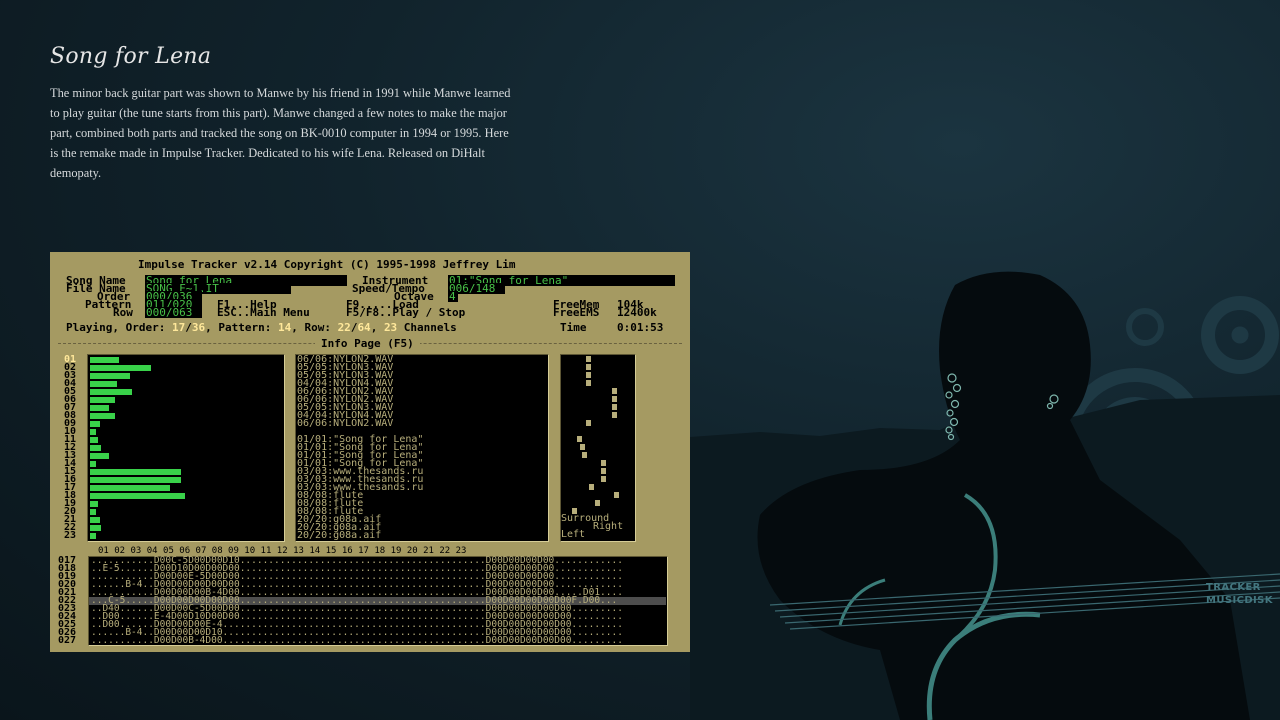 The image size is (1280, 720). Describe the element at coordinates (263, 312) in the screenshot. I see `main-menu-hint: ESC..Main Menu` at that location.